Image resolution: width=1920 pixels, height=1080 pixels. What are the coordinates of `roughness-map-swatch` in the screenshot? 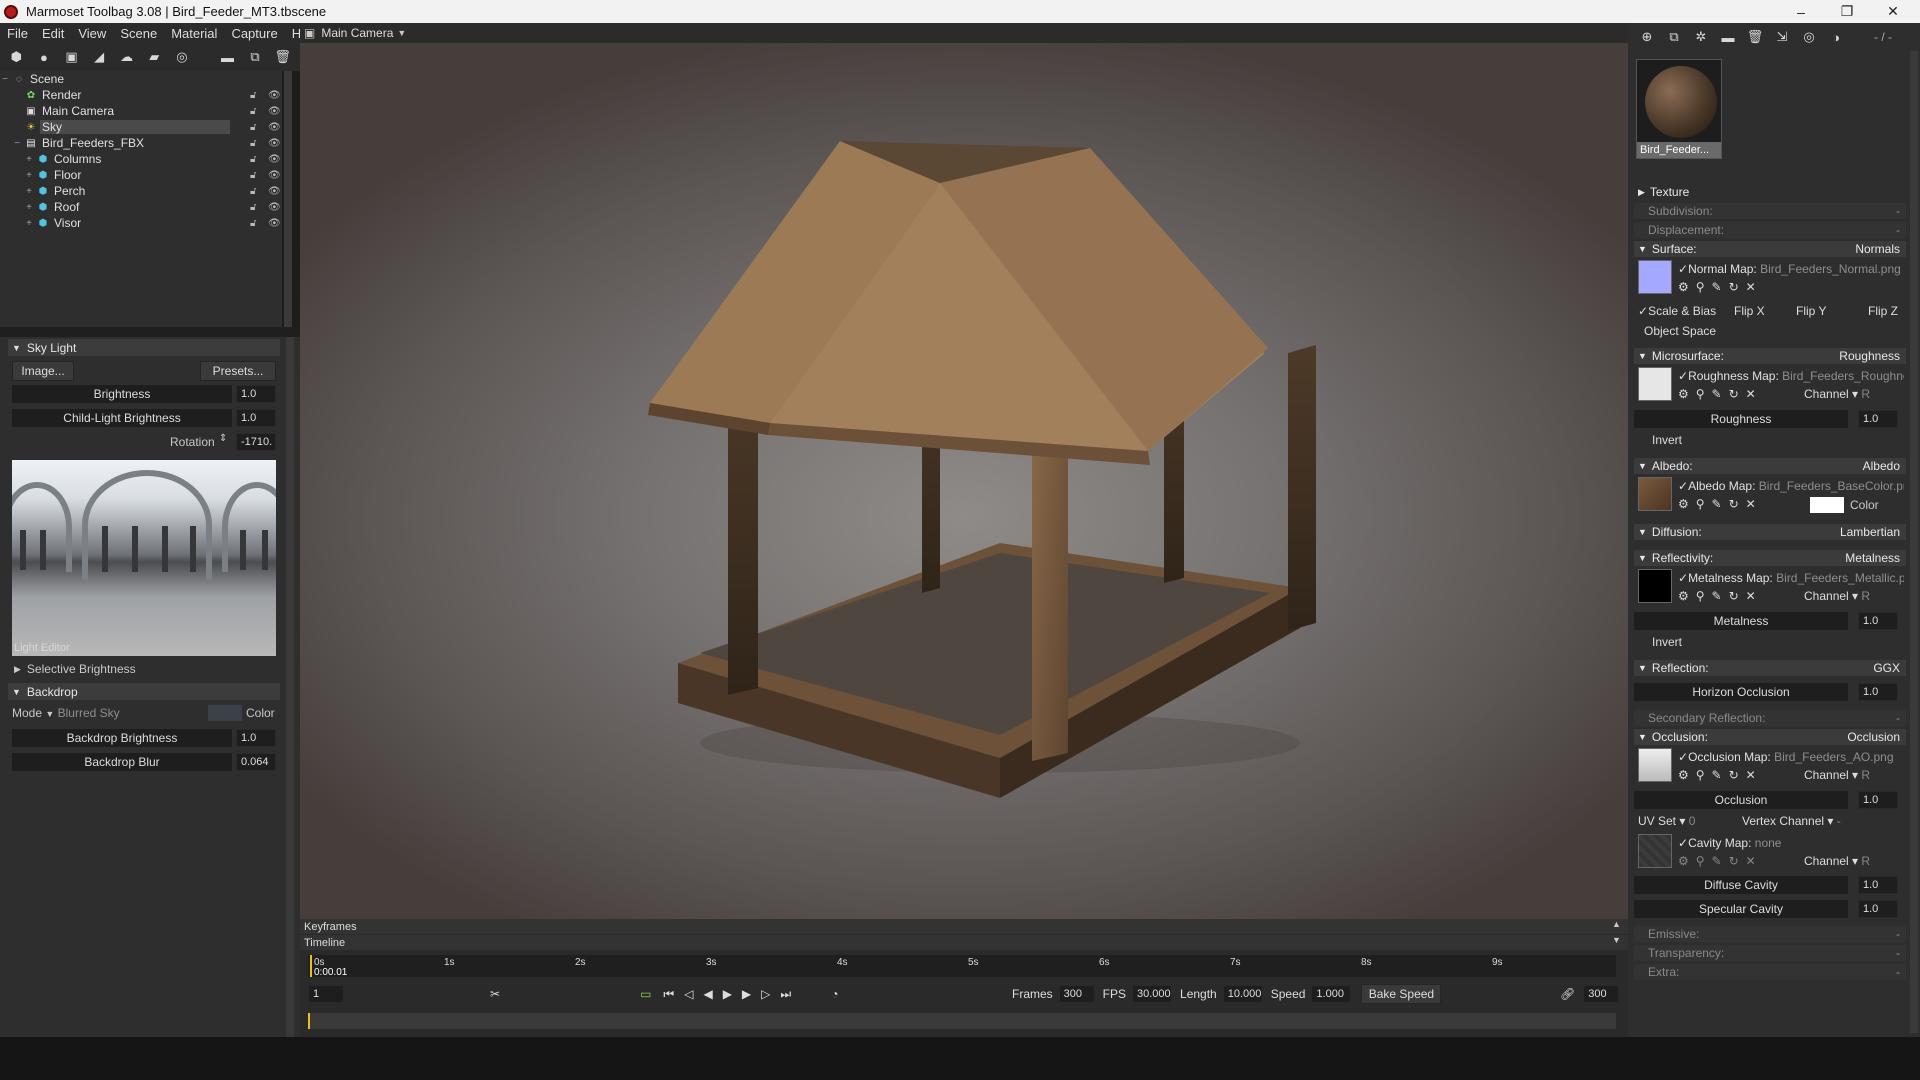 It's located at (1655, 384).